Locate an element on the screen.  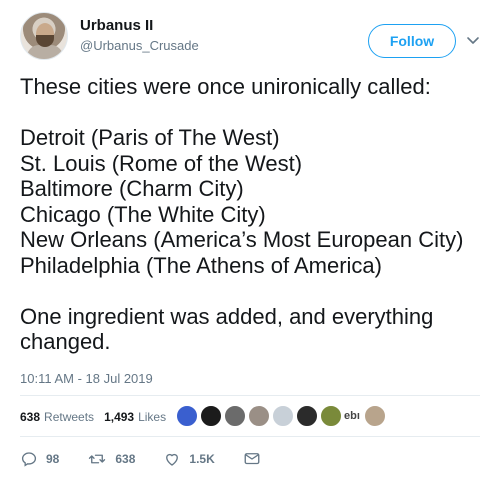
envelope-icon is located at coordinates (252, 459).